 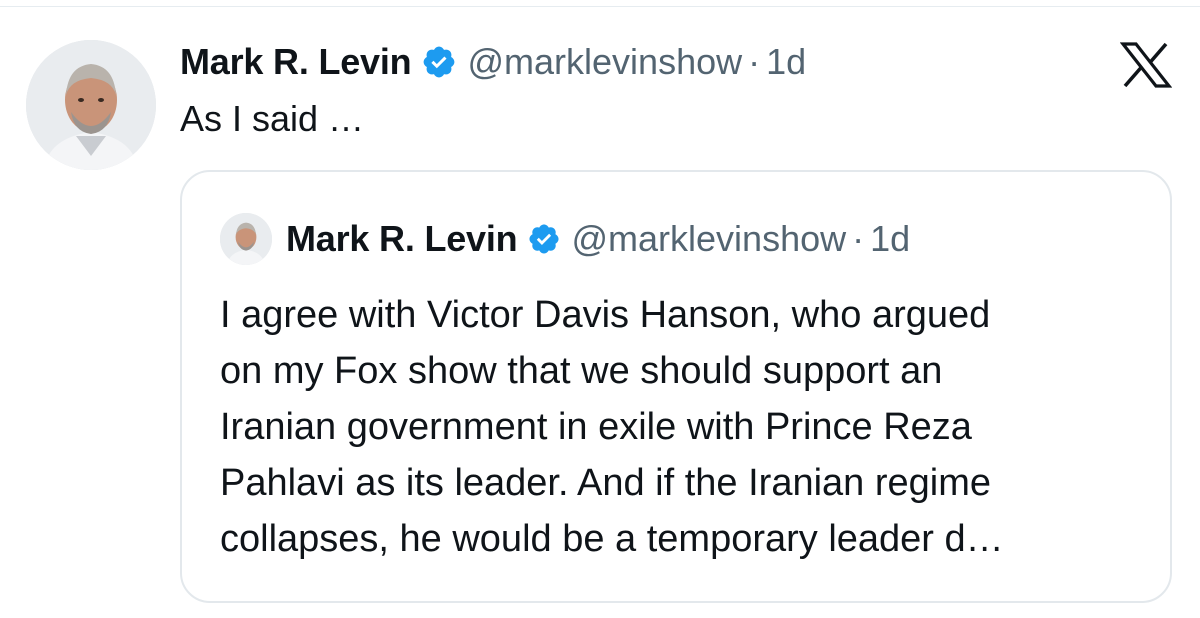 I want to click on quoted-avatar, so click(x=246, y=239).